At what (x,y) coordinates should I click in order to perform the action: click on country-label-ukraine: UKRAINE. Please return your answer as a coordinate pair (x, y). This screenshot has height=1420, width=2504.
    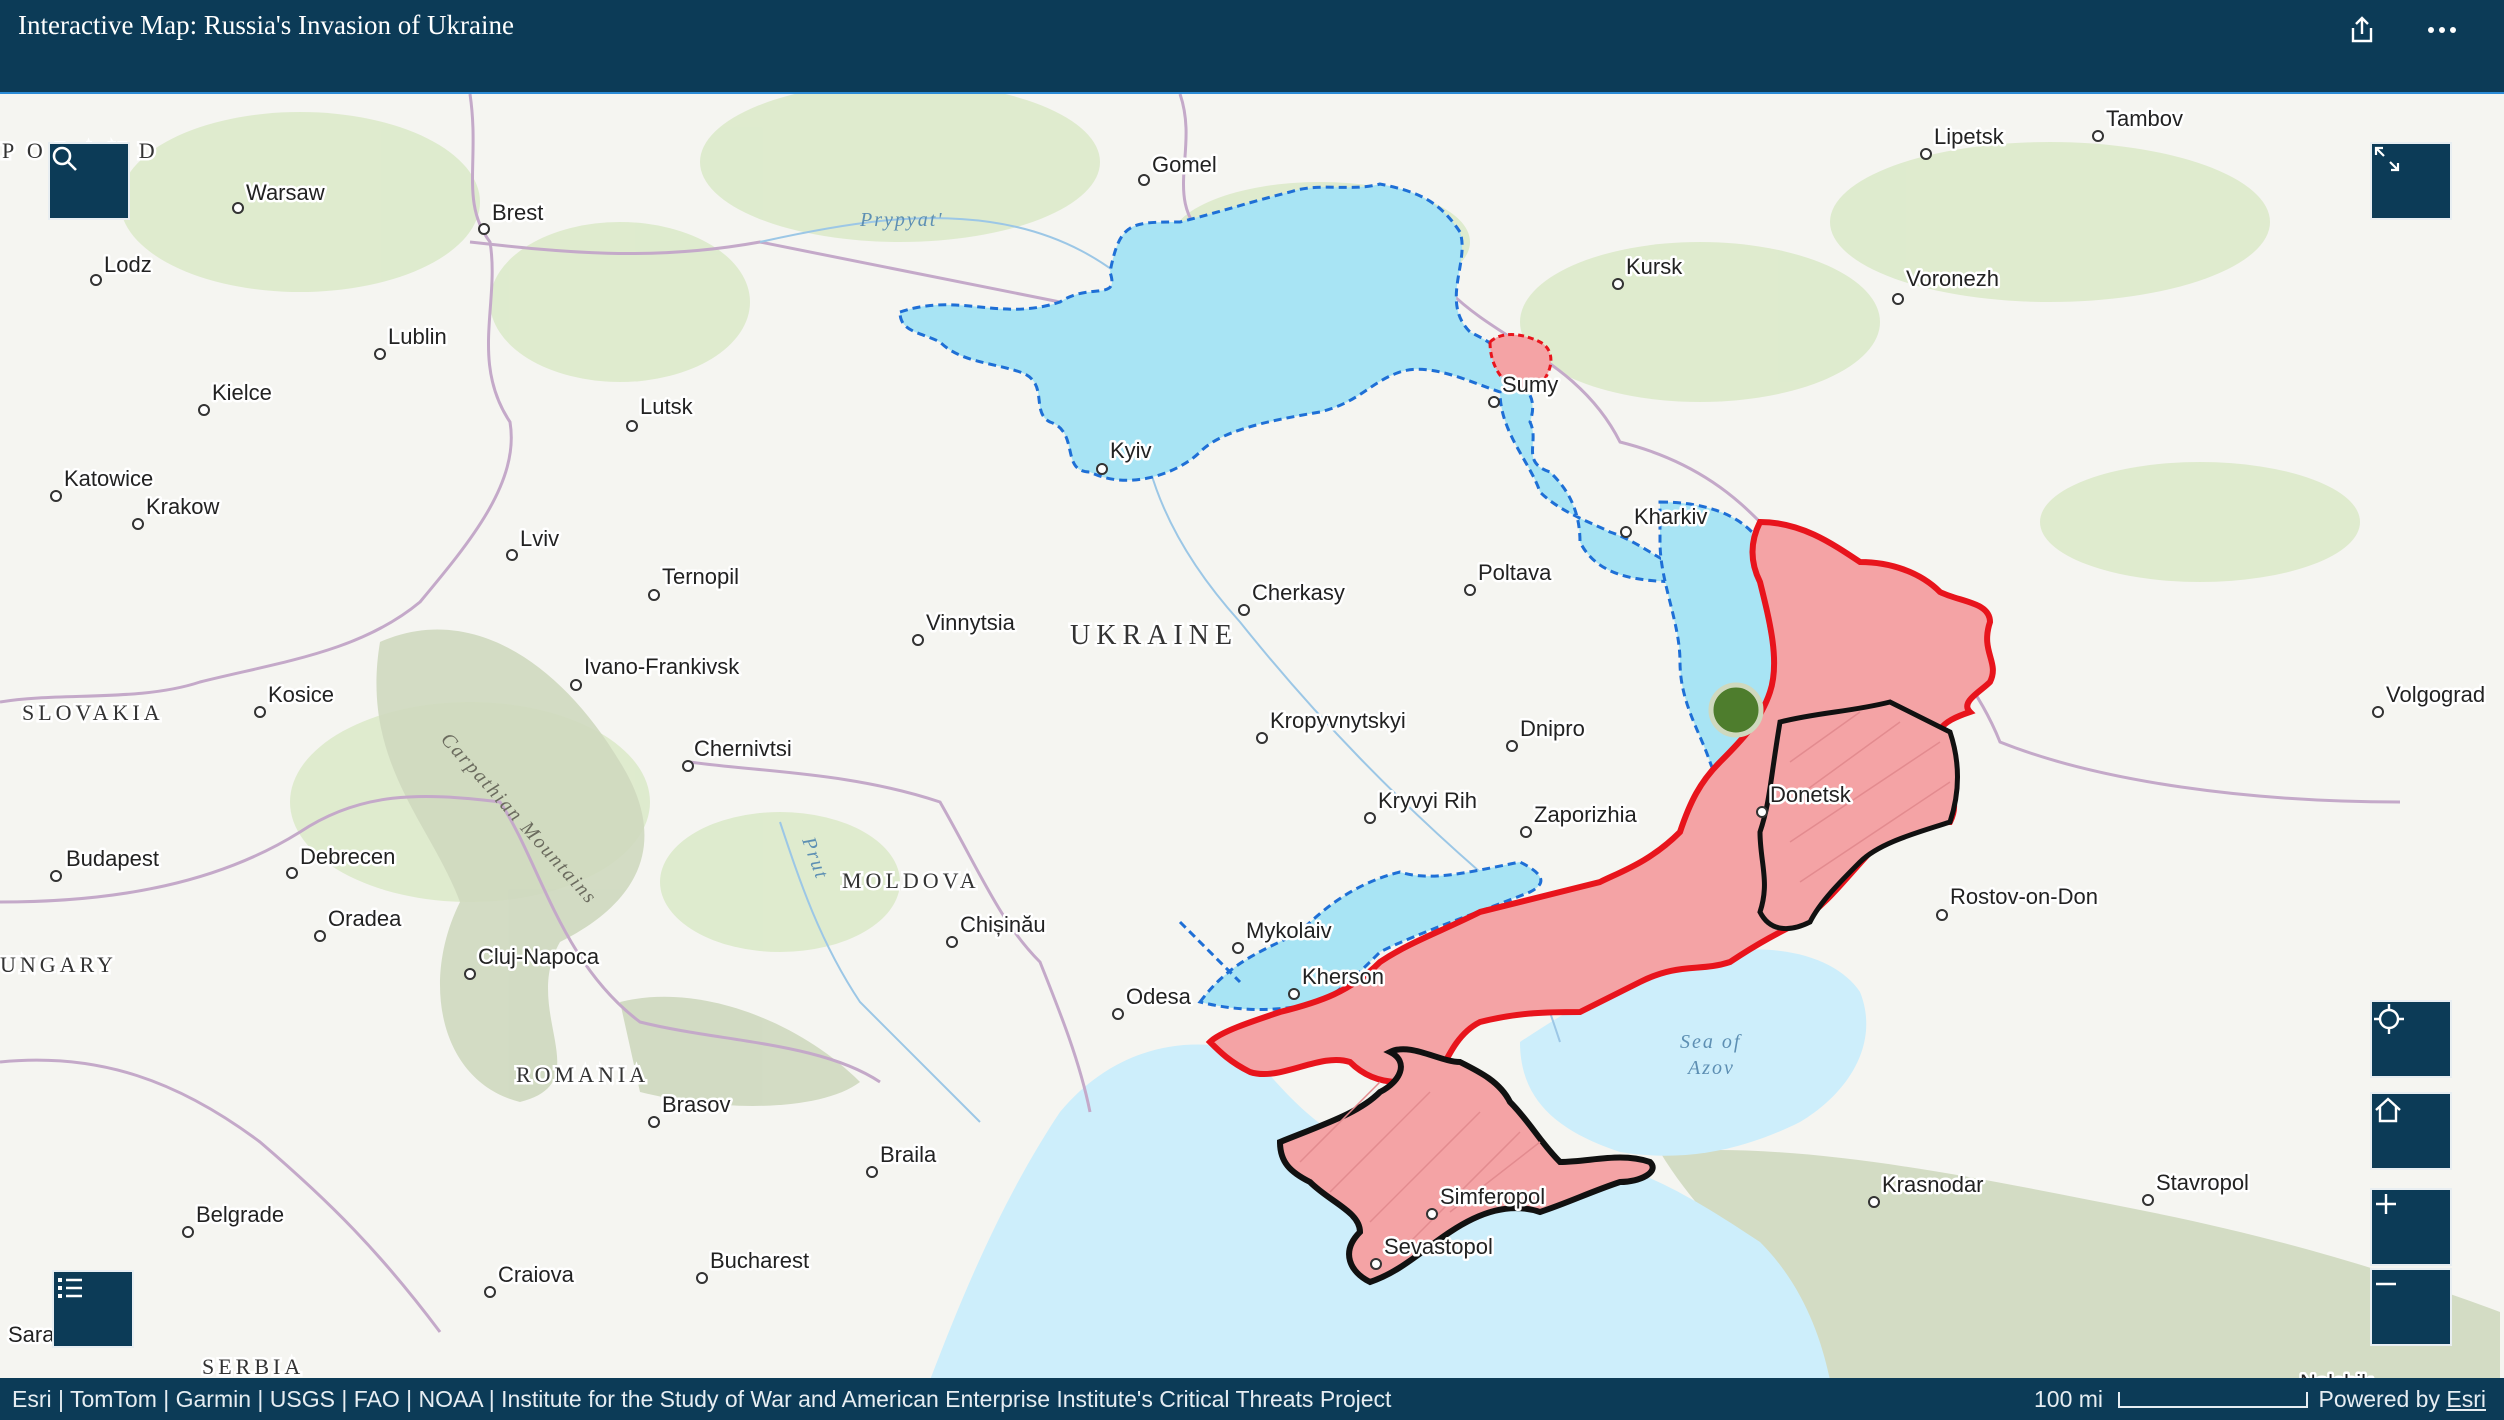
    Looking at the image, I should click on (1154, 635).